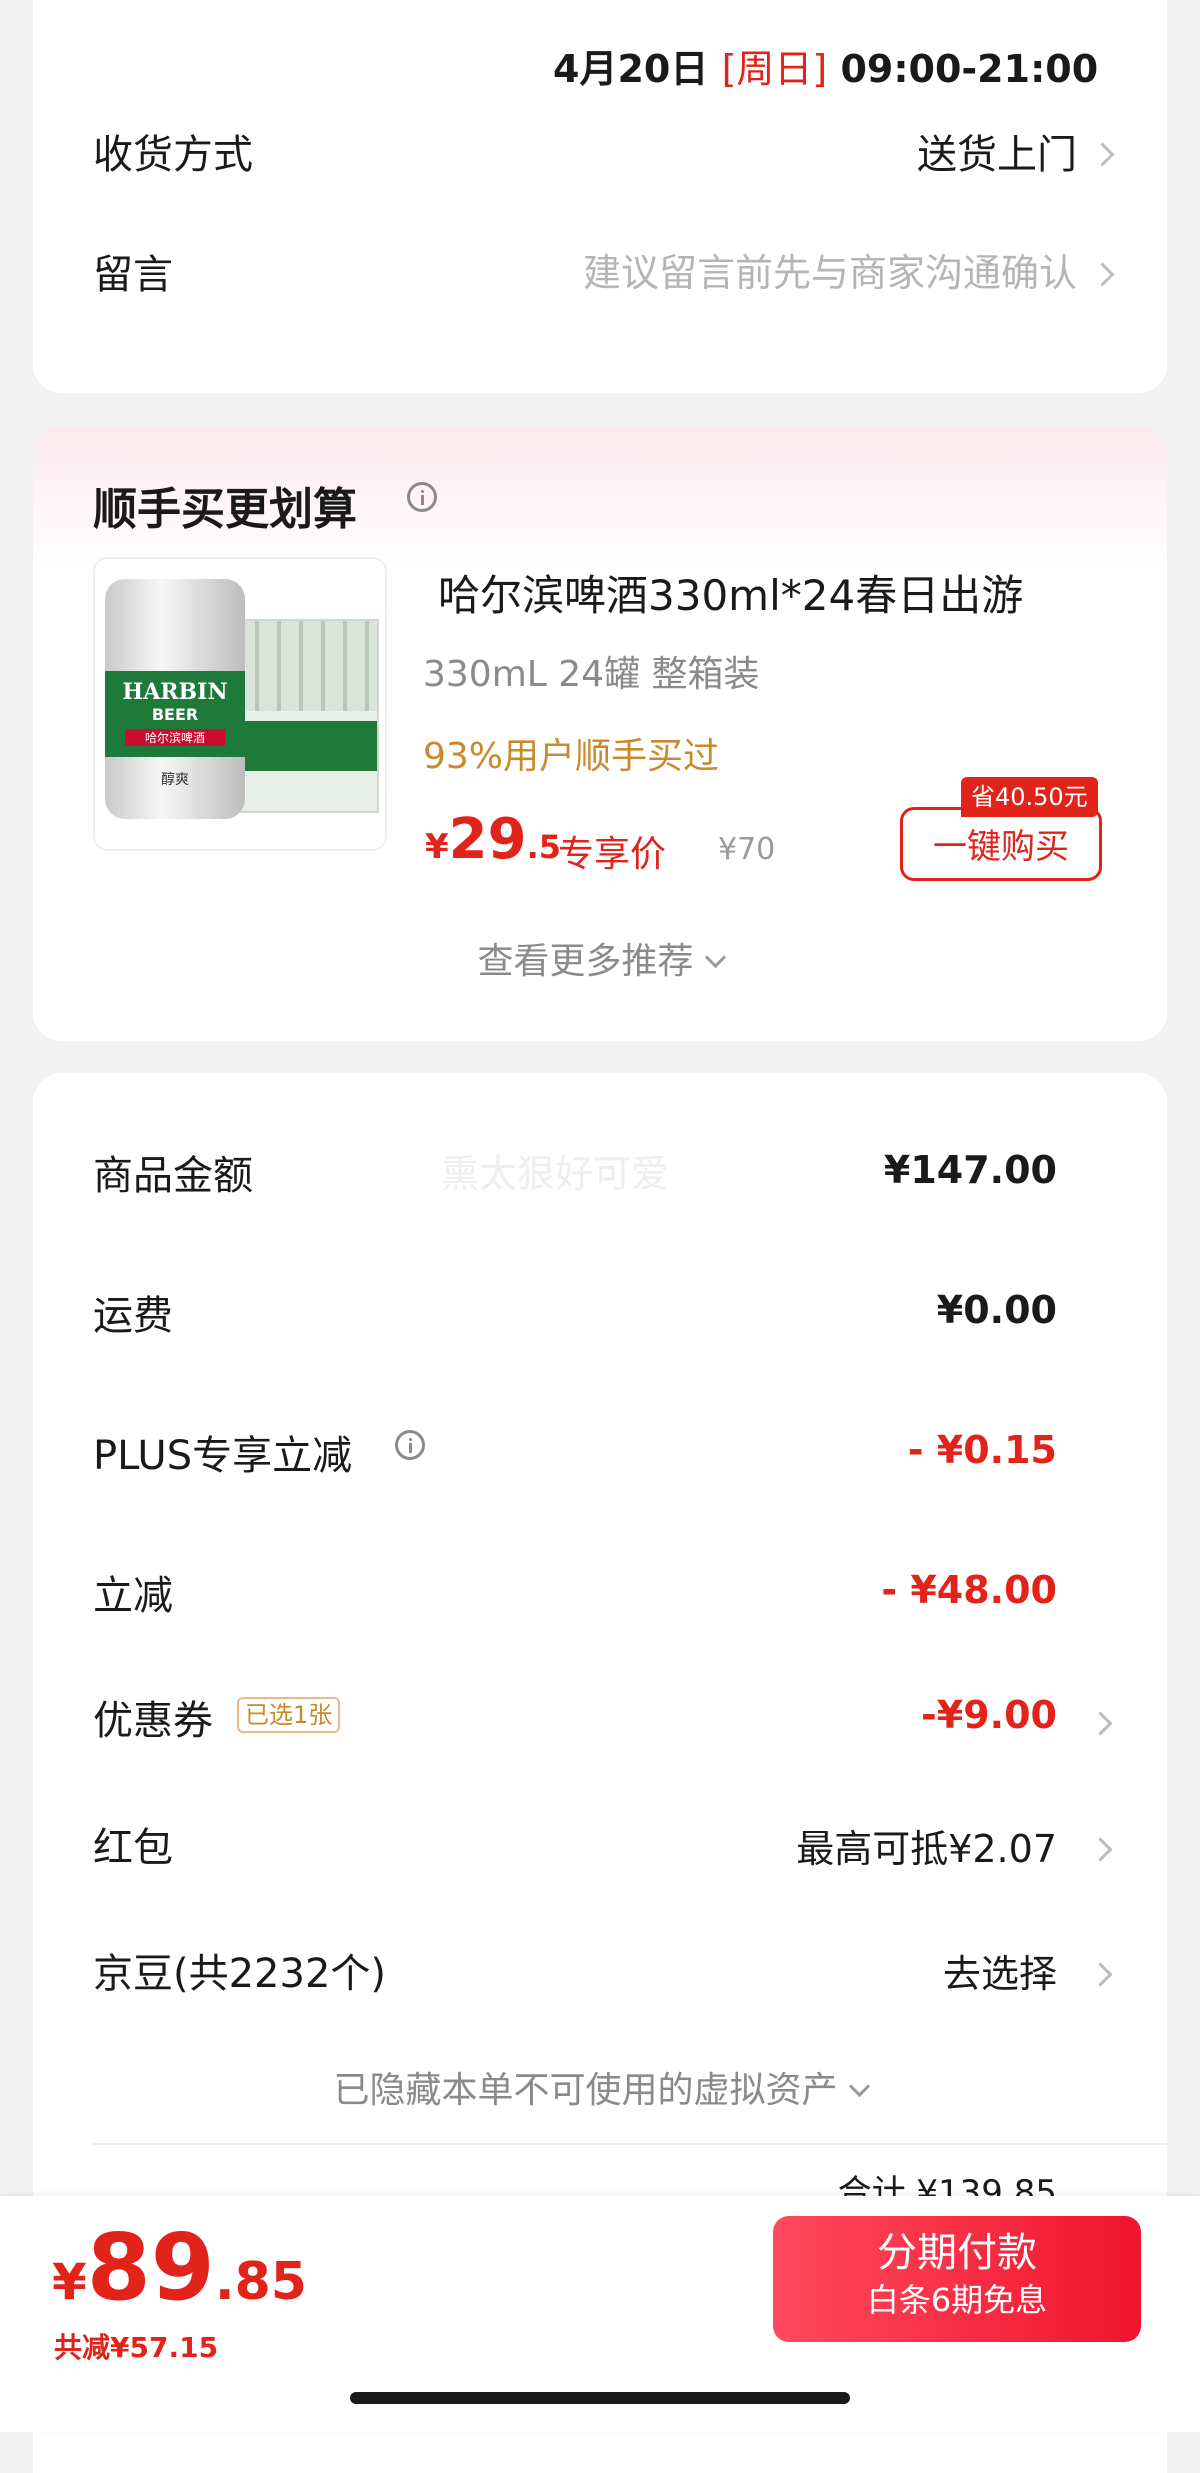 The width and height of the screenshot is (1200, 2473). What do you see at coordinates (989, 1715) in the screenshot?
I see `coupon-value: -¥9.00` at bounding box center [989, 1715].